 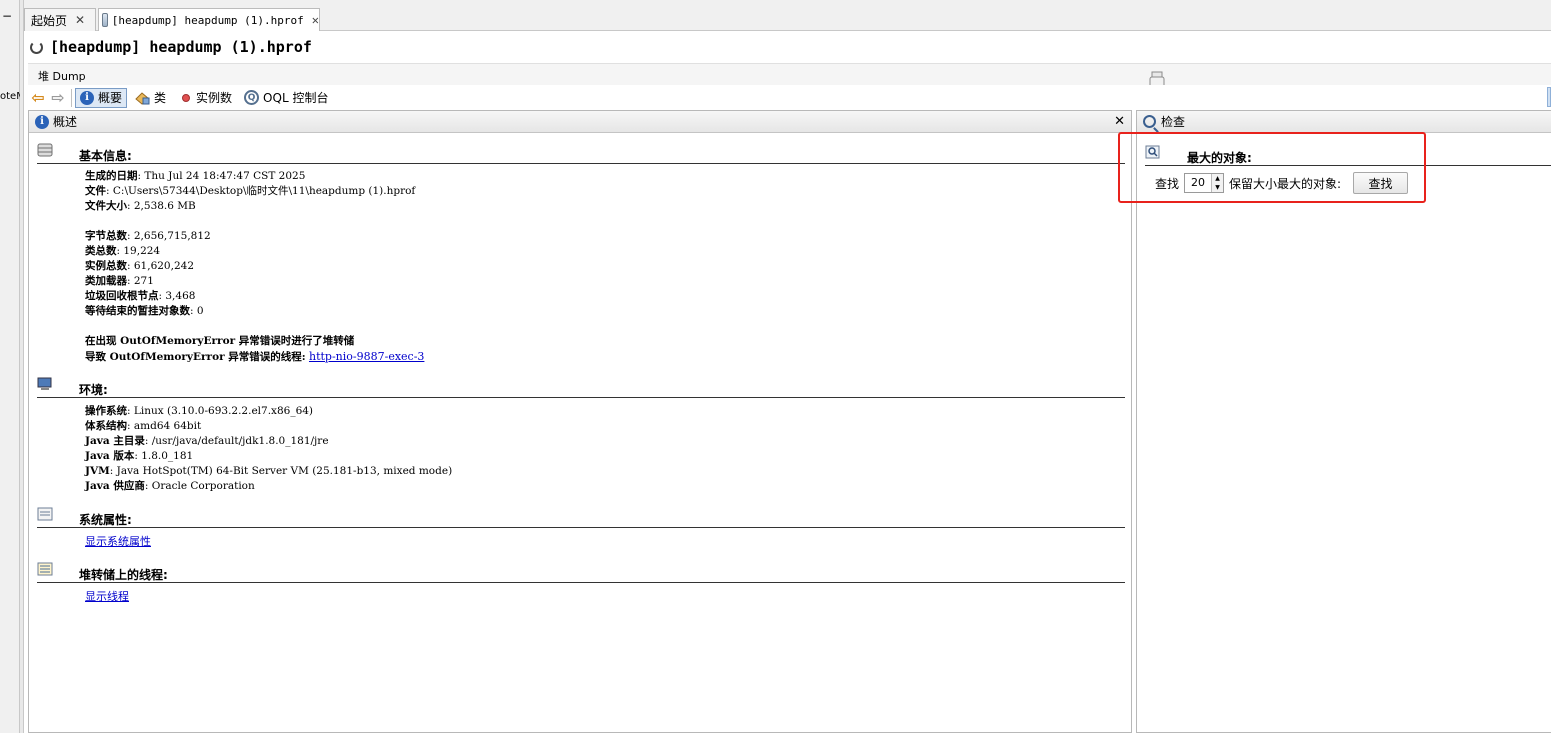 I want to click on heapdump-file-icon, so click(x=105, y=20).